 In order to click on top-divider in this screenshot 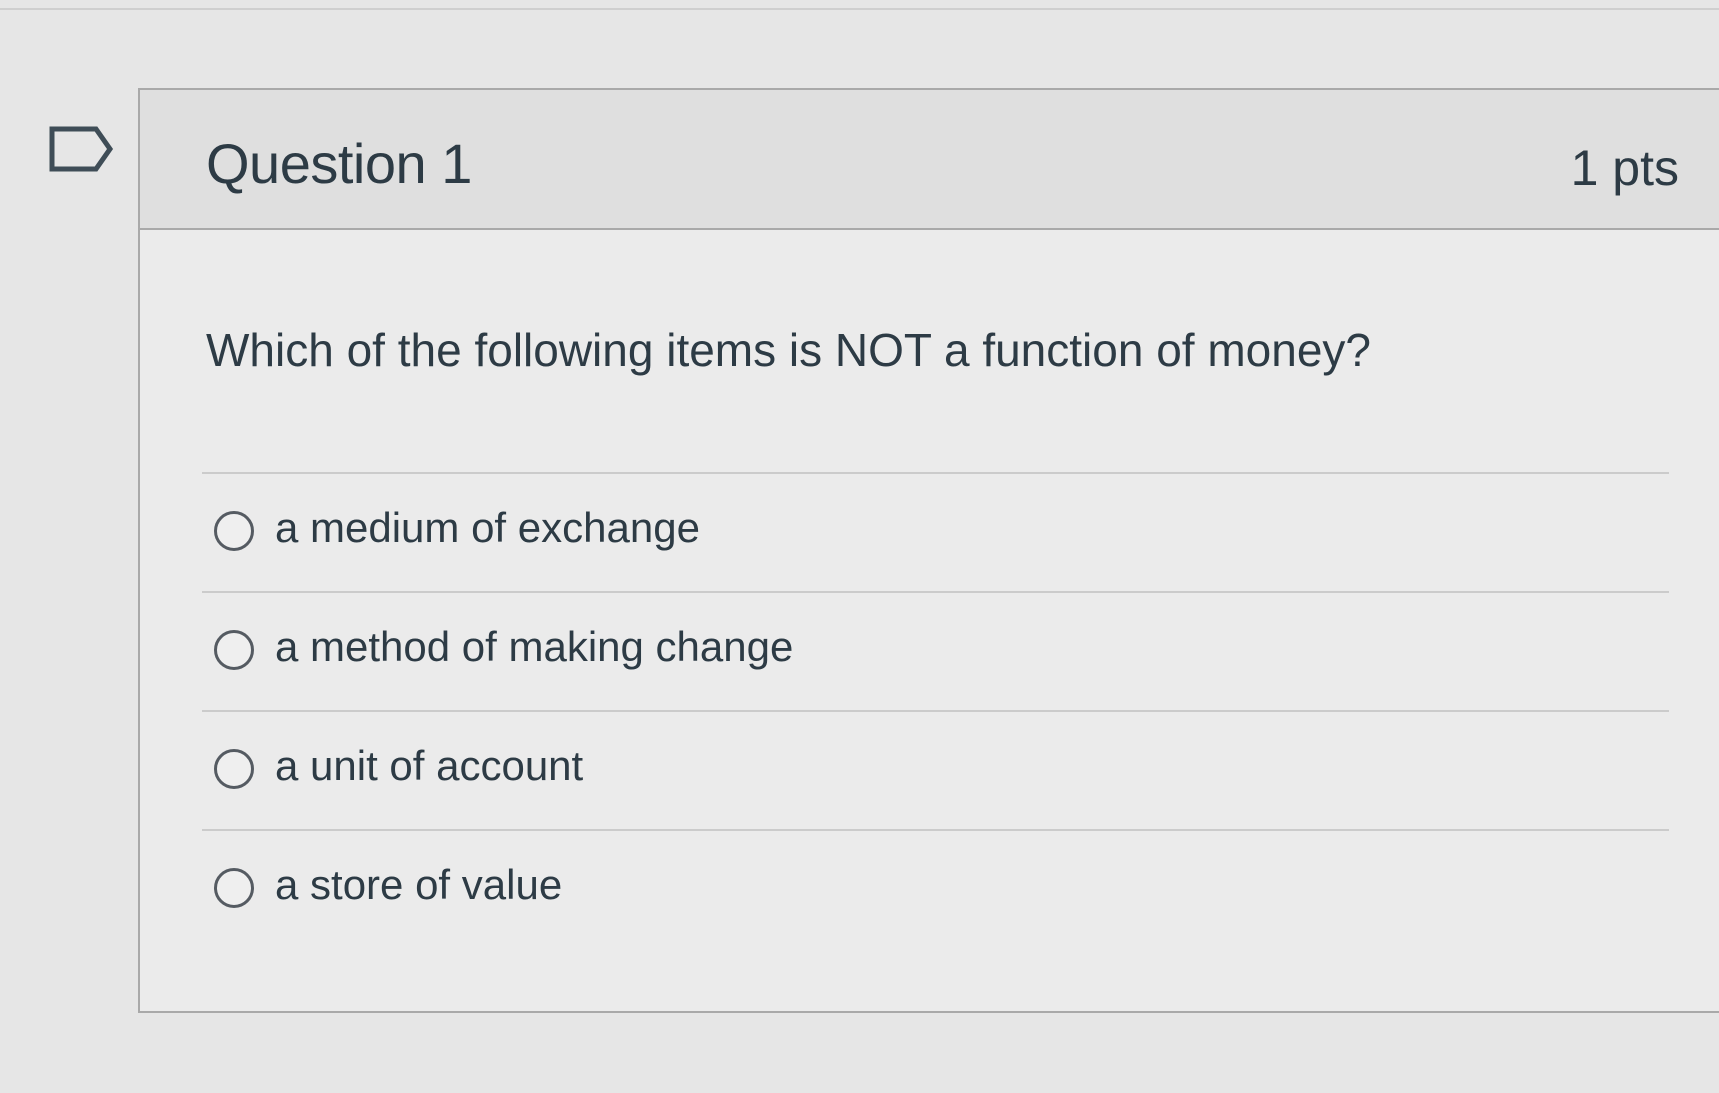, I will do `click(859, 9)`.